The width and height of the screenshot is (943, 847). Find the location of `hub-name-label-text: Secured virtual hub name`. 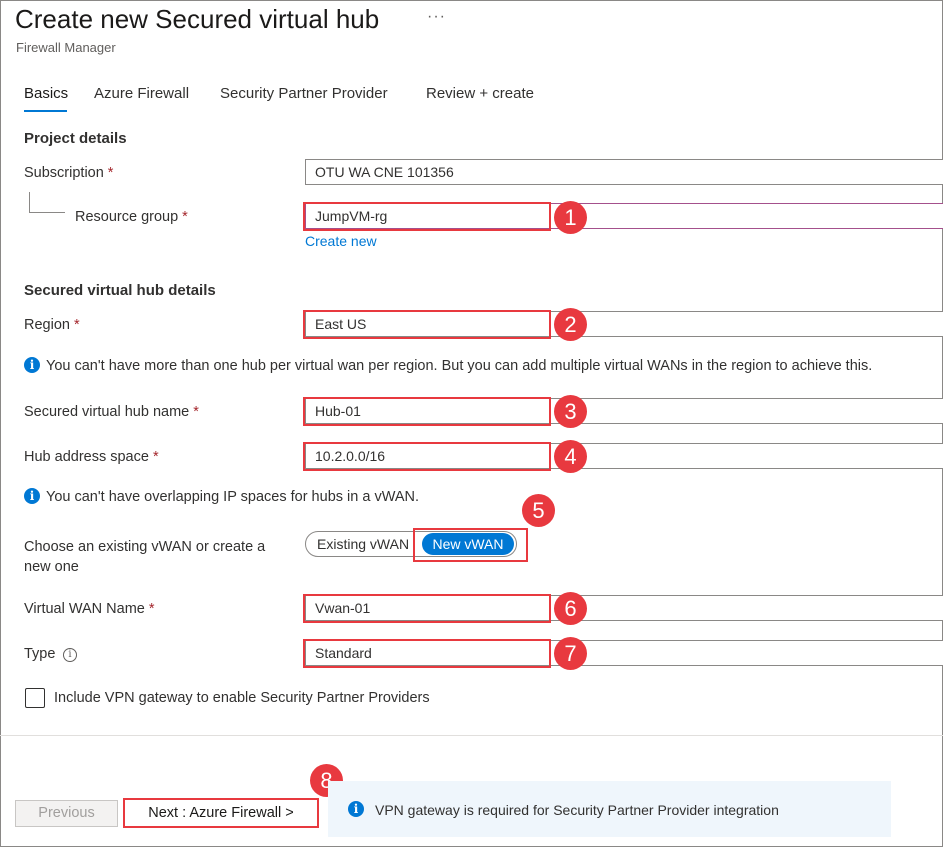

hub-name-label-text: Secured virtual hub name is located at coordinates (107, 412).